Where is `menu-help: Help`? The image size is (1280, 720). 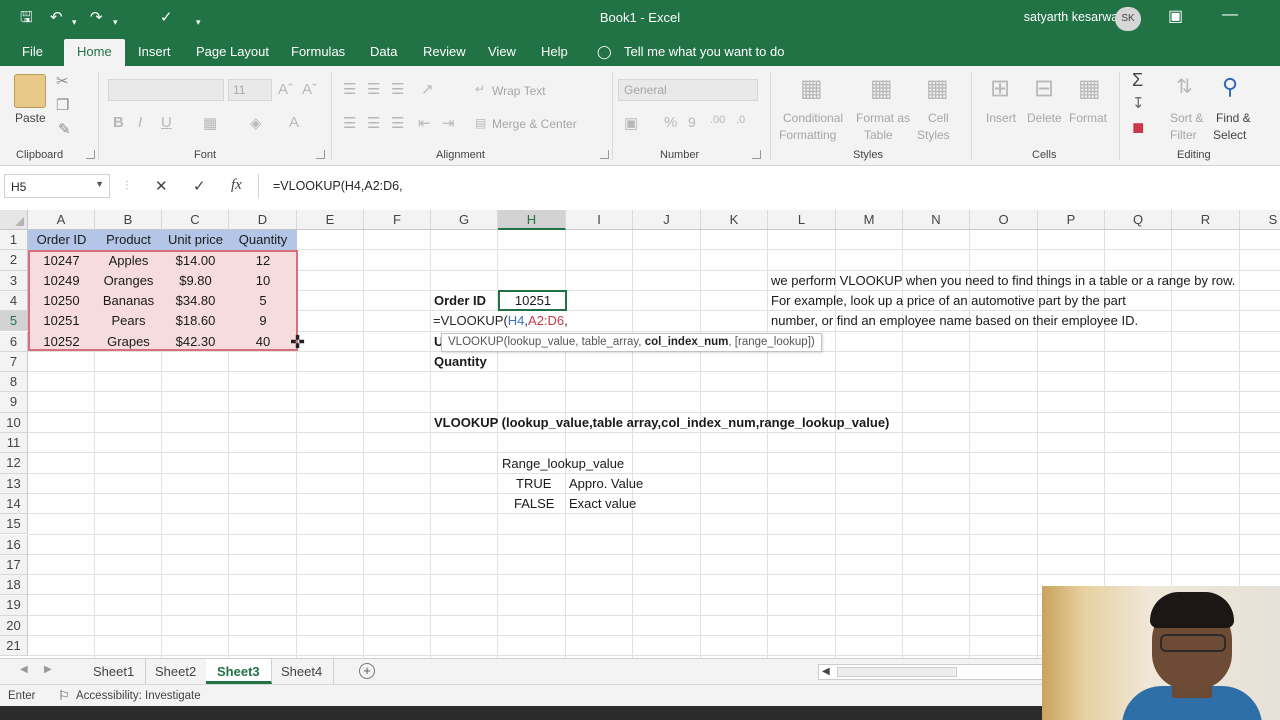 menu-help: Help is located at coordinates (554, 51).